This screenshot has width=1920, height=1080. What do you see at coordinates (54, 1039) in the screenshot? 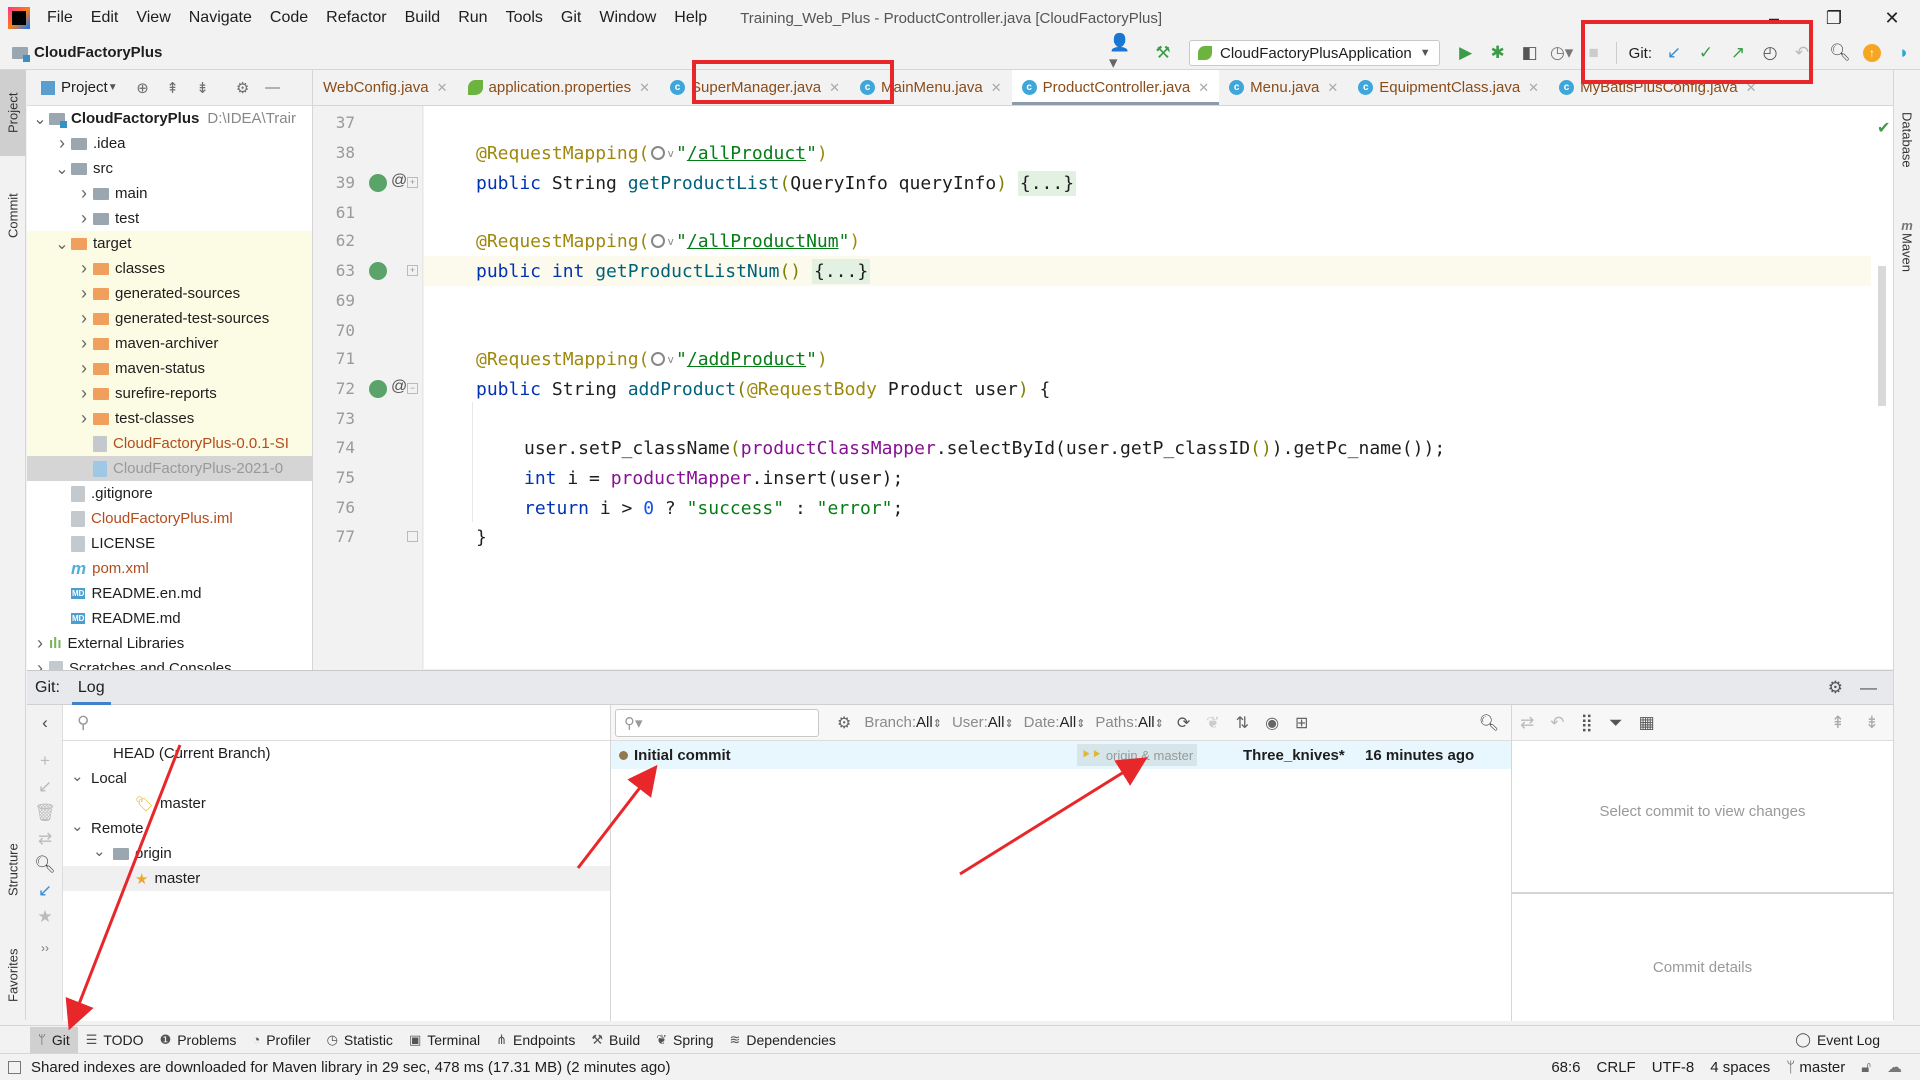
I see `tool-button-git: ᛘ Git` at bounding box center [54, 1039].